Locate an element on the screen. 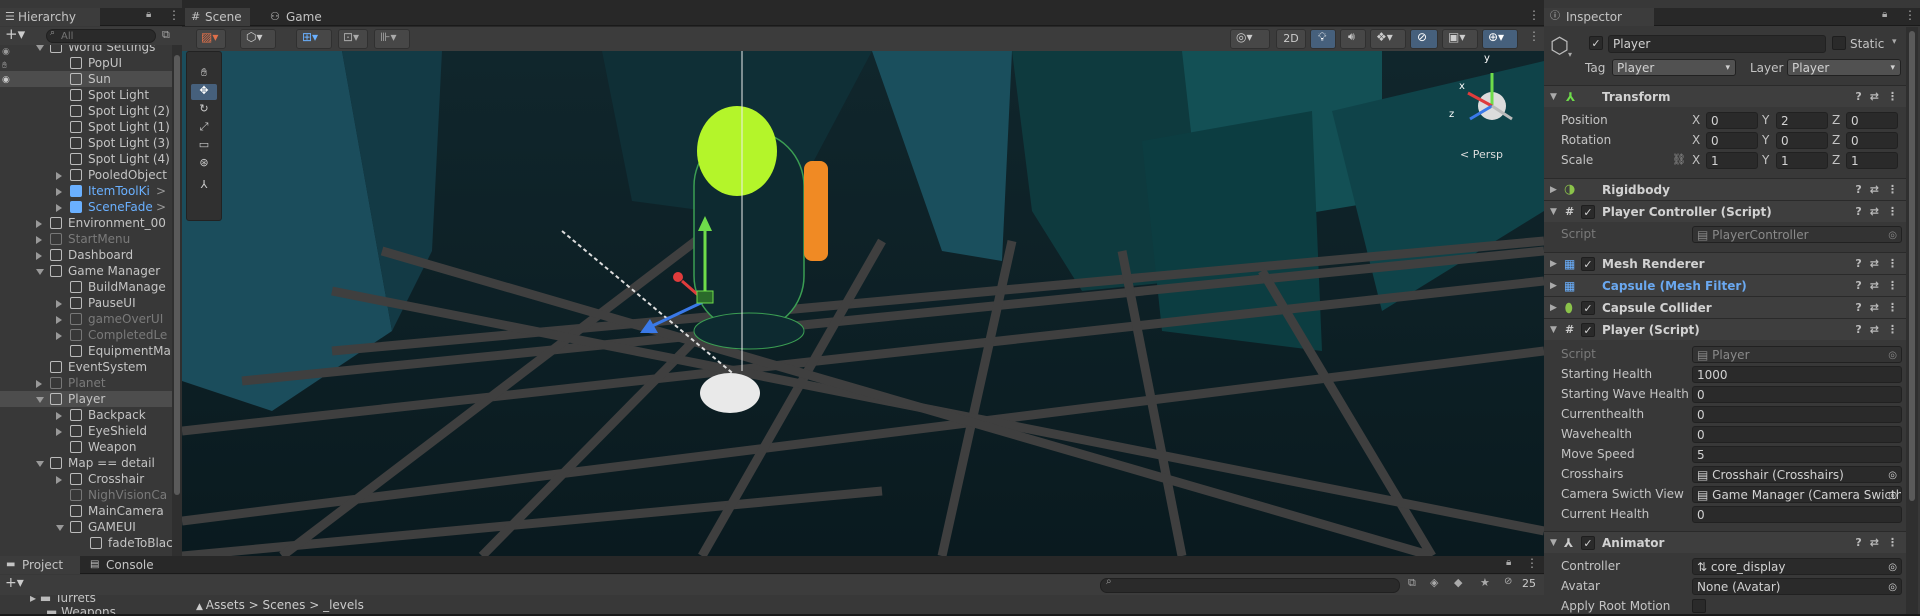 This screenshot has height=616, width=1920. rigidbody-header: ▶ ◑ Rigidbody ?⇄⋮ is located at coordinates (1725, 189).